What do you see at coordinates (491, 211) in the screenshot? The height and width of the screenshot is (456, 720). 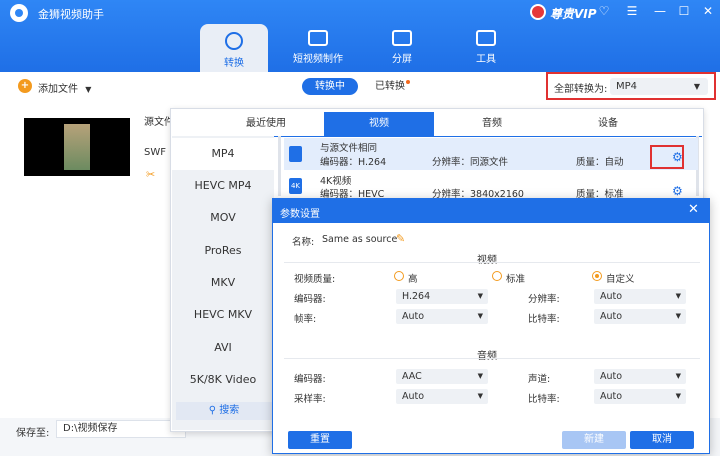 I see `dialog-header` at bounding box center [491, 211].